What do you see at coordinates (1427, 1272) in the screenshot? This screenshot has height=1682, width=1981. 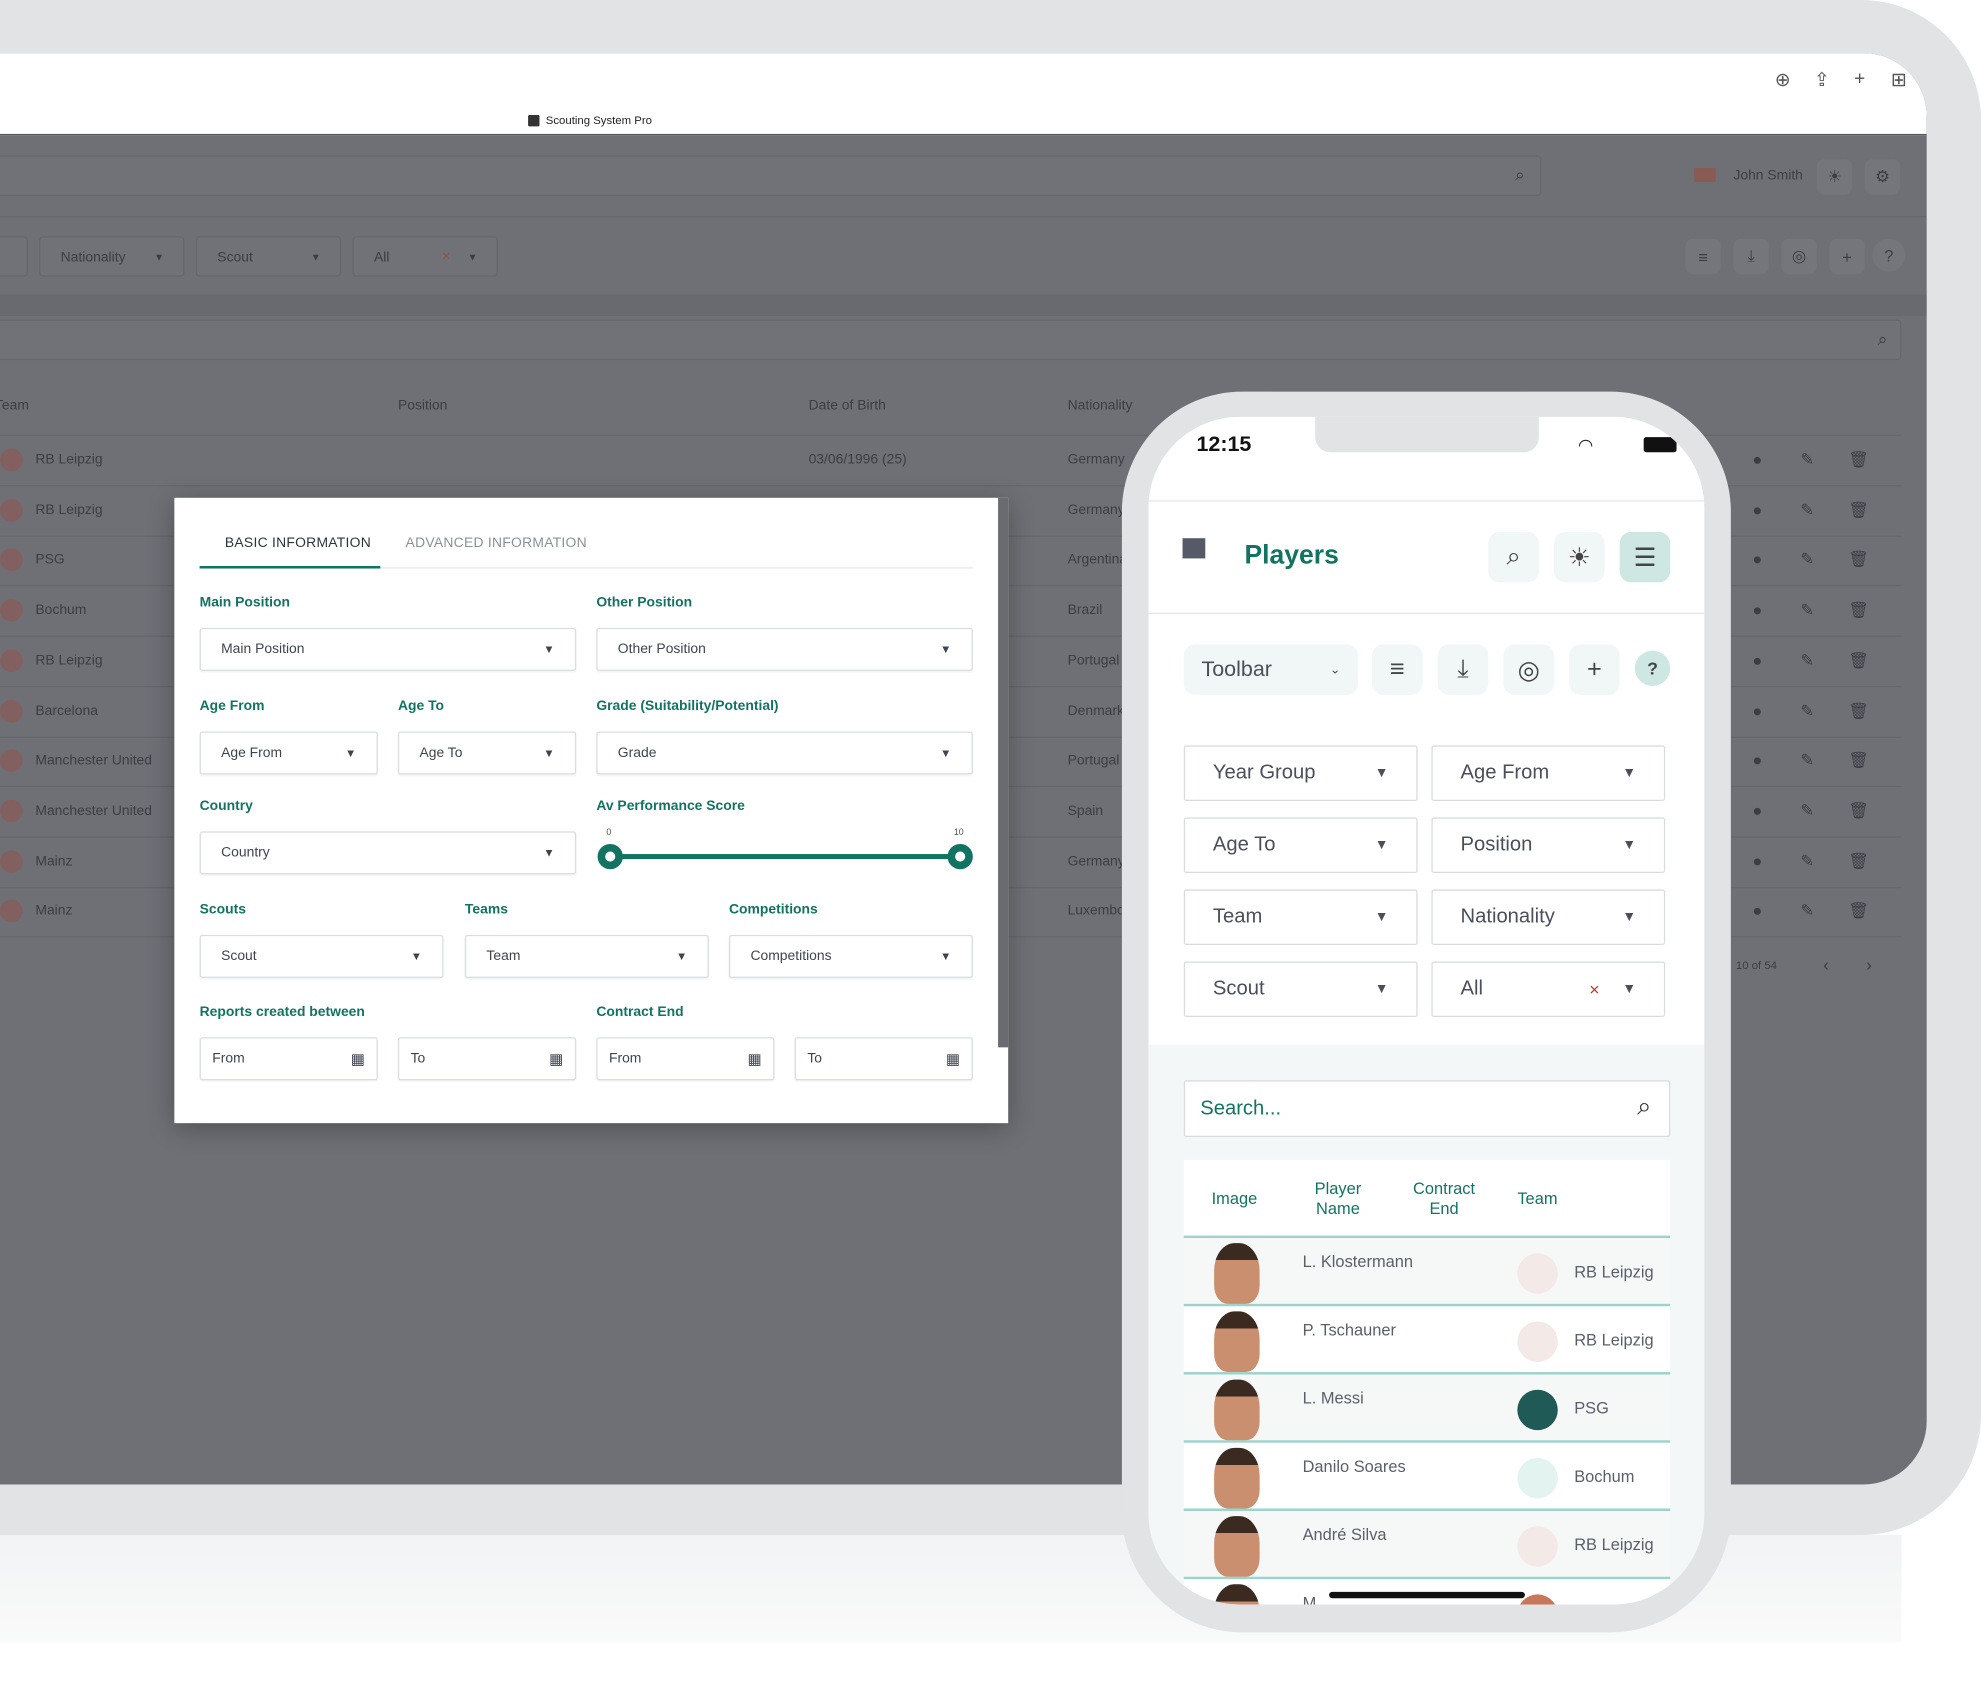 I see `list-item: L. Klostermann RB Leipzig` at bounding box center [1427, 1272].